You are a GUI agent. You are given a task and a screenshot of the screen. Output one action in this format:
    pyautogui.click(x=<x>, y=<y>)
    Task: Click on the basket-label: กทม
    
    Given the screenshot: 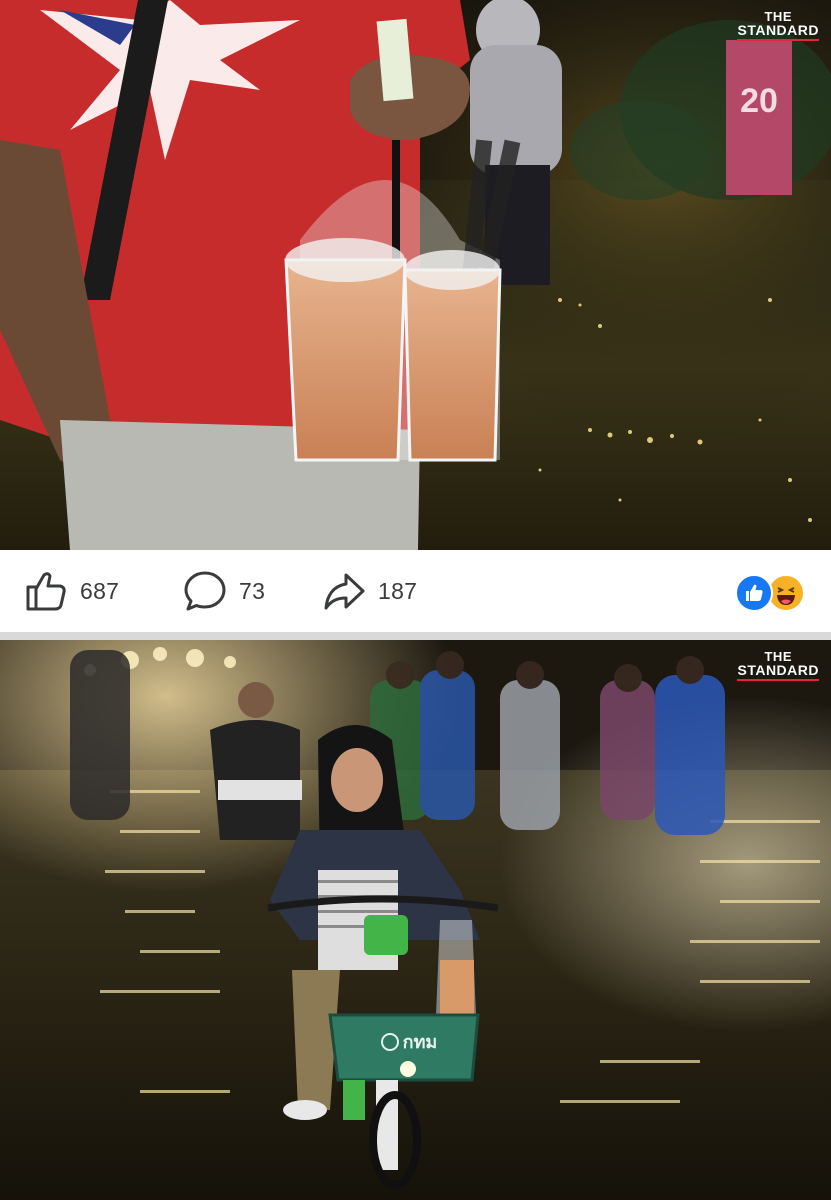 What is the action you would take?
    pyautogui.click(x=420, y=1042)
    